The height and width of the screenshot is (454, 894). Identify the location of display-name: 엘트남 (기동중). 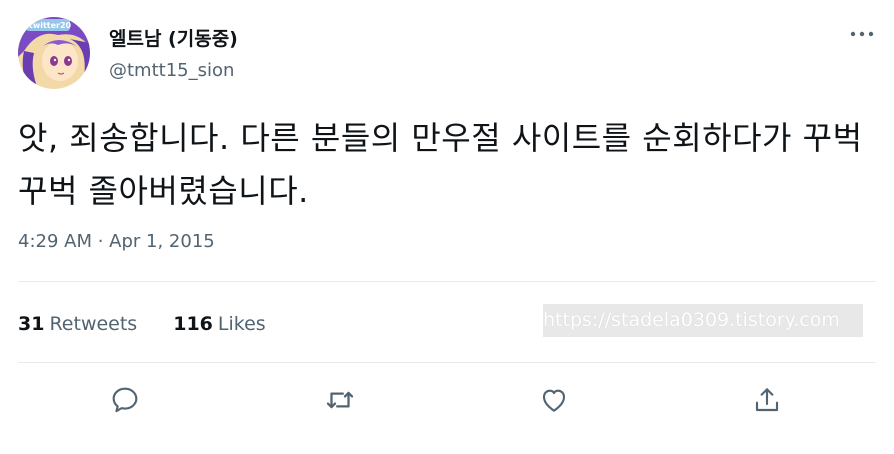
(173, 37).